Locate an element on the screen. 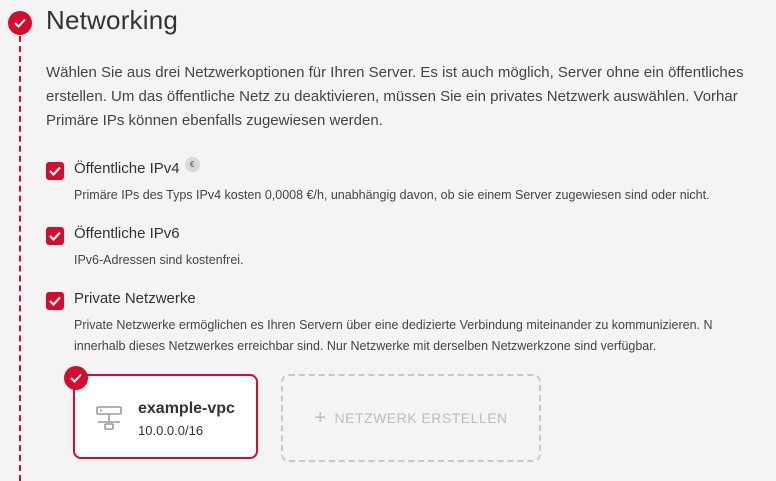  network-card-example-vpc: example-vpc 10.0.0.0/16 is located at coordinates (165, 416).